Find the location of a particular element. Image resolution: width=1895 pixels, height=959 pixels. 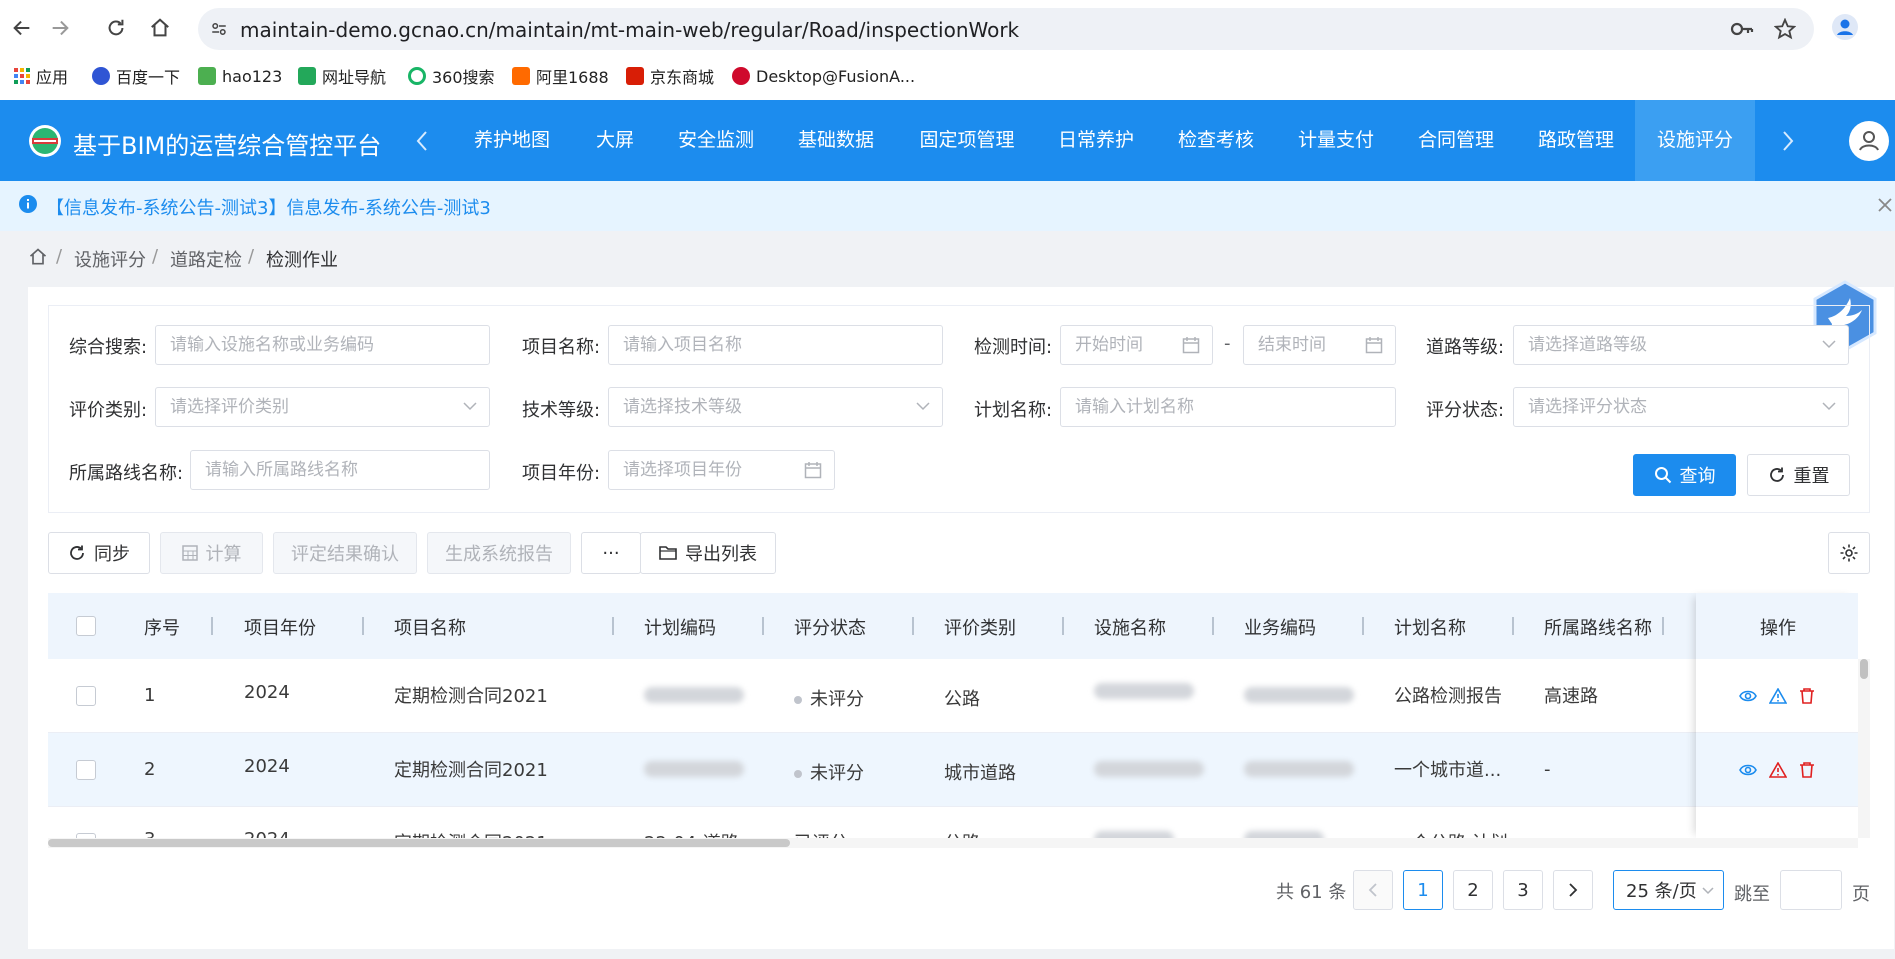

calculate-button: 计算 is located at coordinates (211, 553).